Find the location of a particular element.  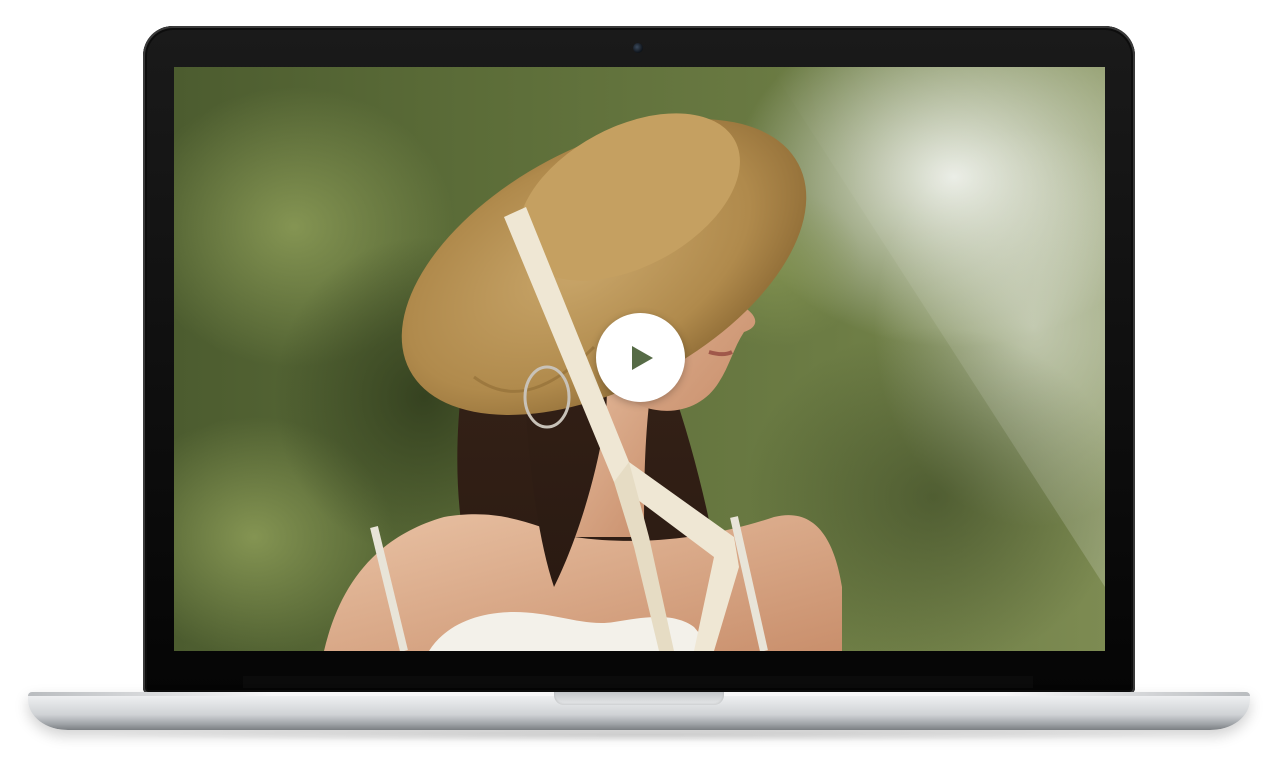

laptop-shadow is located at coordinates (640, 735).